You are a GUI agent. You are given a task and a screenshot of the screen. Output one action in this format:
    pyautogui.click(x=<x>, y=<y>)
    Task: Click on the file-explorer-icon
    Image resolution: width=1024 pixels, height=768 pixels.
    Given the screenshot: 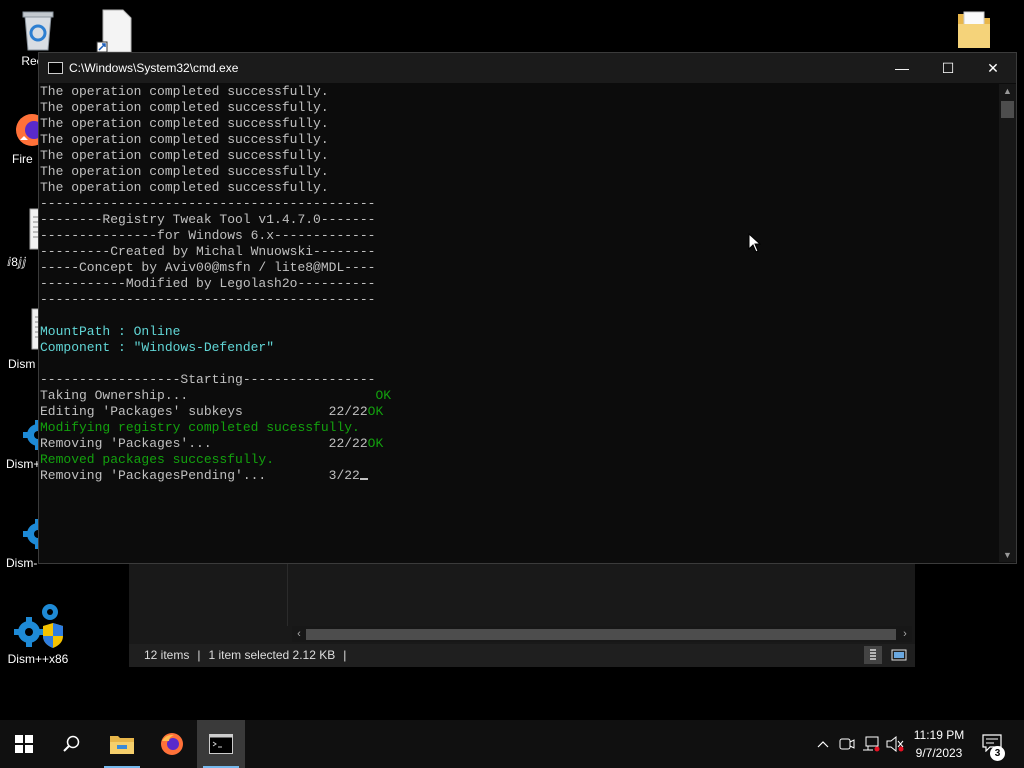 What is the action you would take?
    pyautogui.click(x=122, y=745)
    